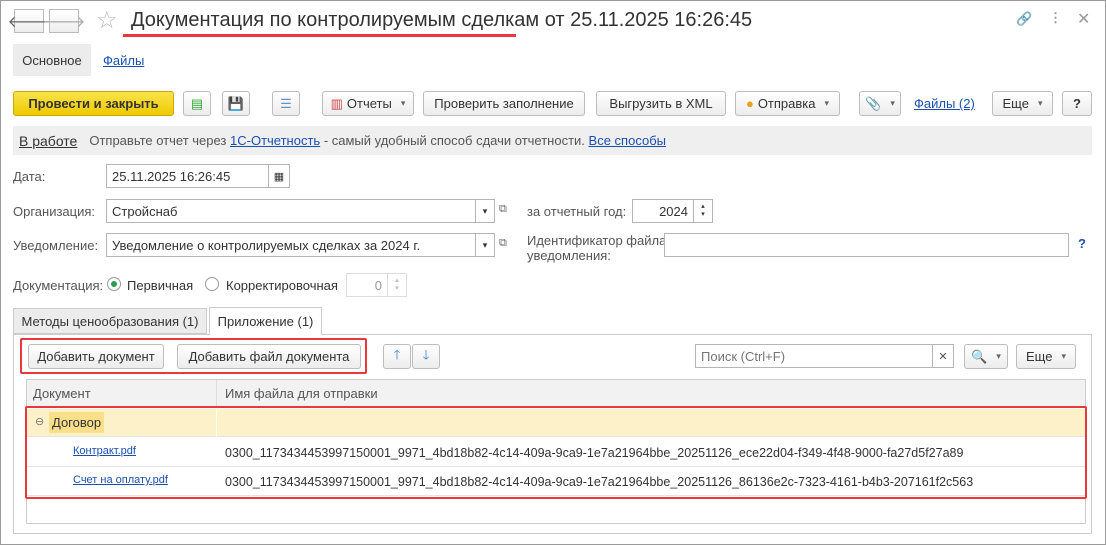 The height and width of the screenshot is (545, 1106). I want to click on radio-corrective-label: Корректировочная, so click(282, 285).